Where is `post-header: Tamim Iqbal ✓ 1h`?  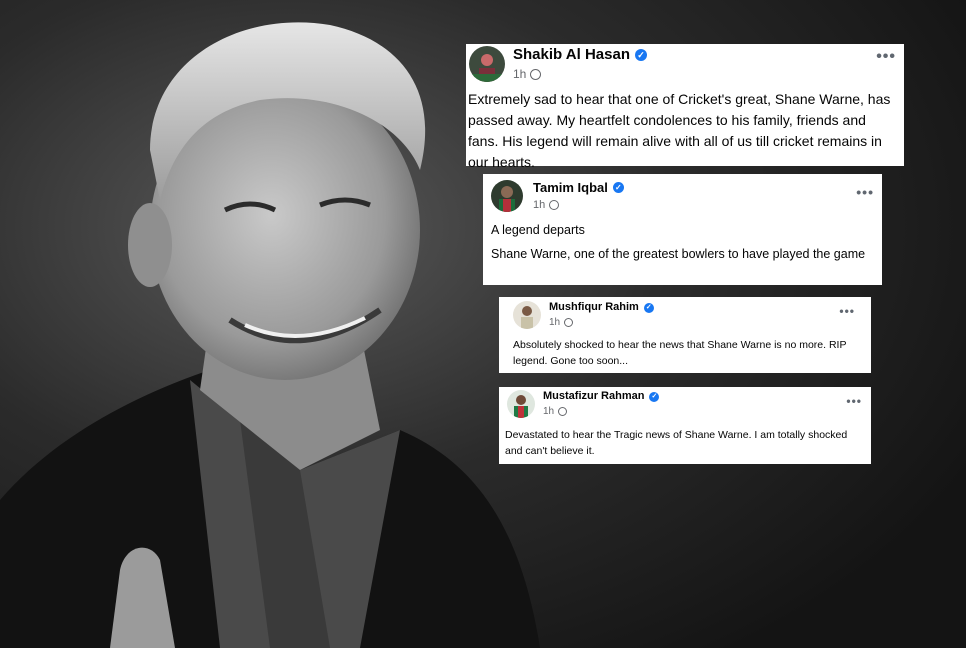
post-header: Tamim Iqbal ✓ 1h is located at coordinates (682, 193).